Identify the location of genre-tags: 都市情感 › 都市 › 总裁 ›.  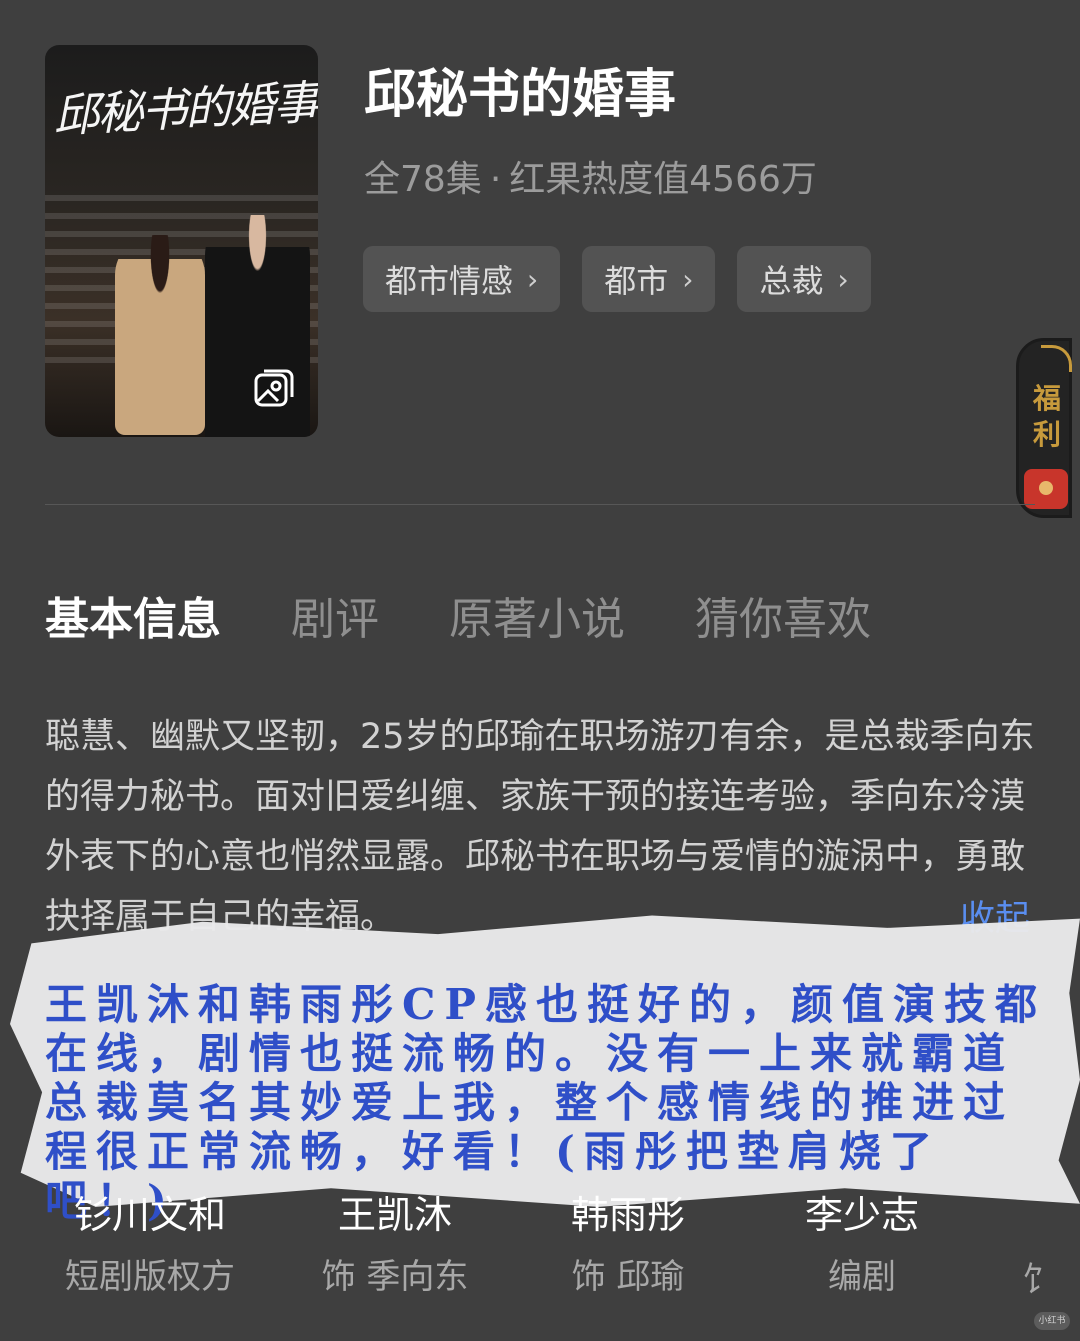
(617, 279).